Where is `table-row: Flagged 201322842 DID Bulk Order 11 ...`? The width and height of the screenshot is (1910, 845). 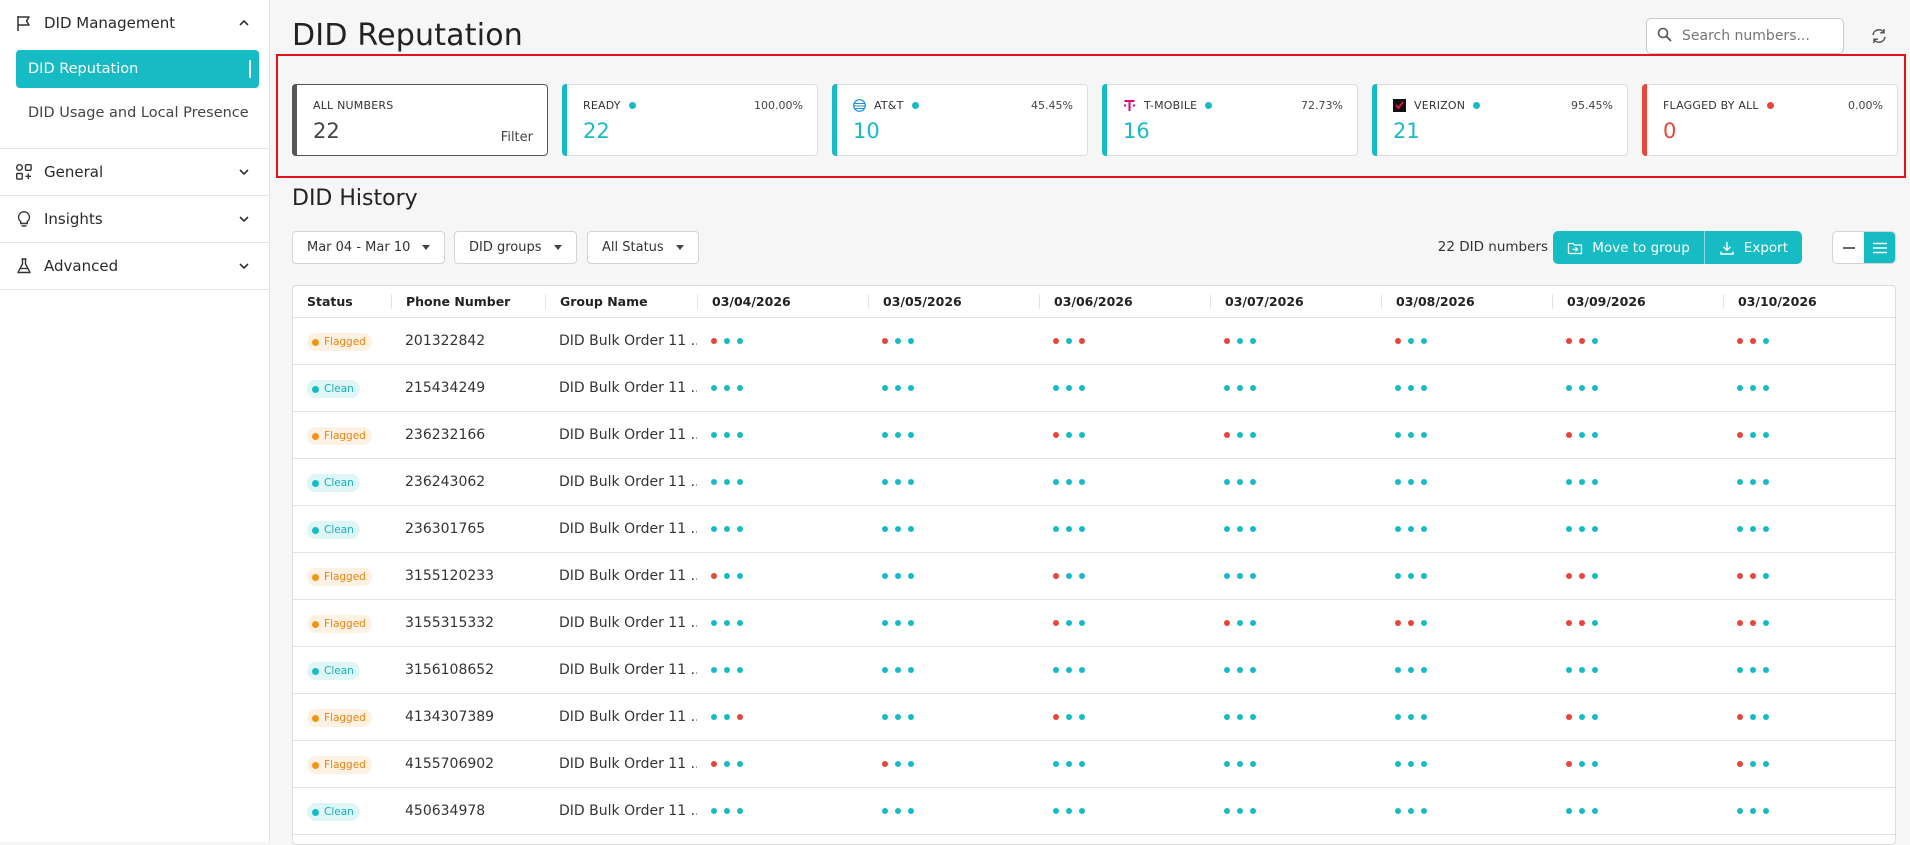
table-row: Flagged 201322842 DID Bulk Order 11 ... is located at coordinates (1094, 341).